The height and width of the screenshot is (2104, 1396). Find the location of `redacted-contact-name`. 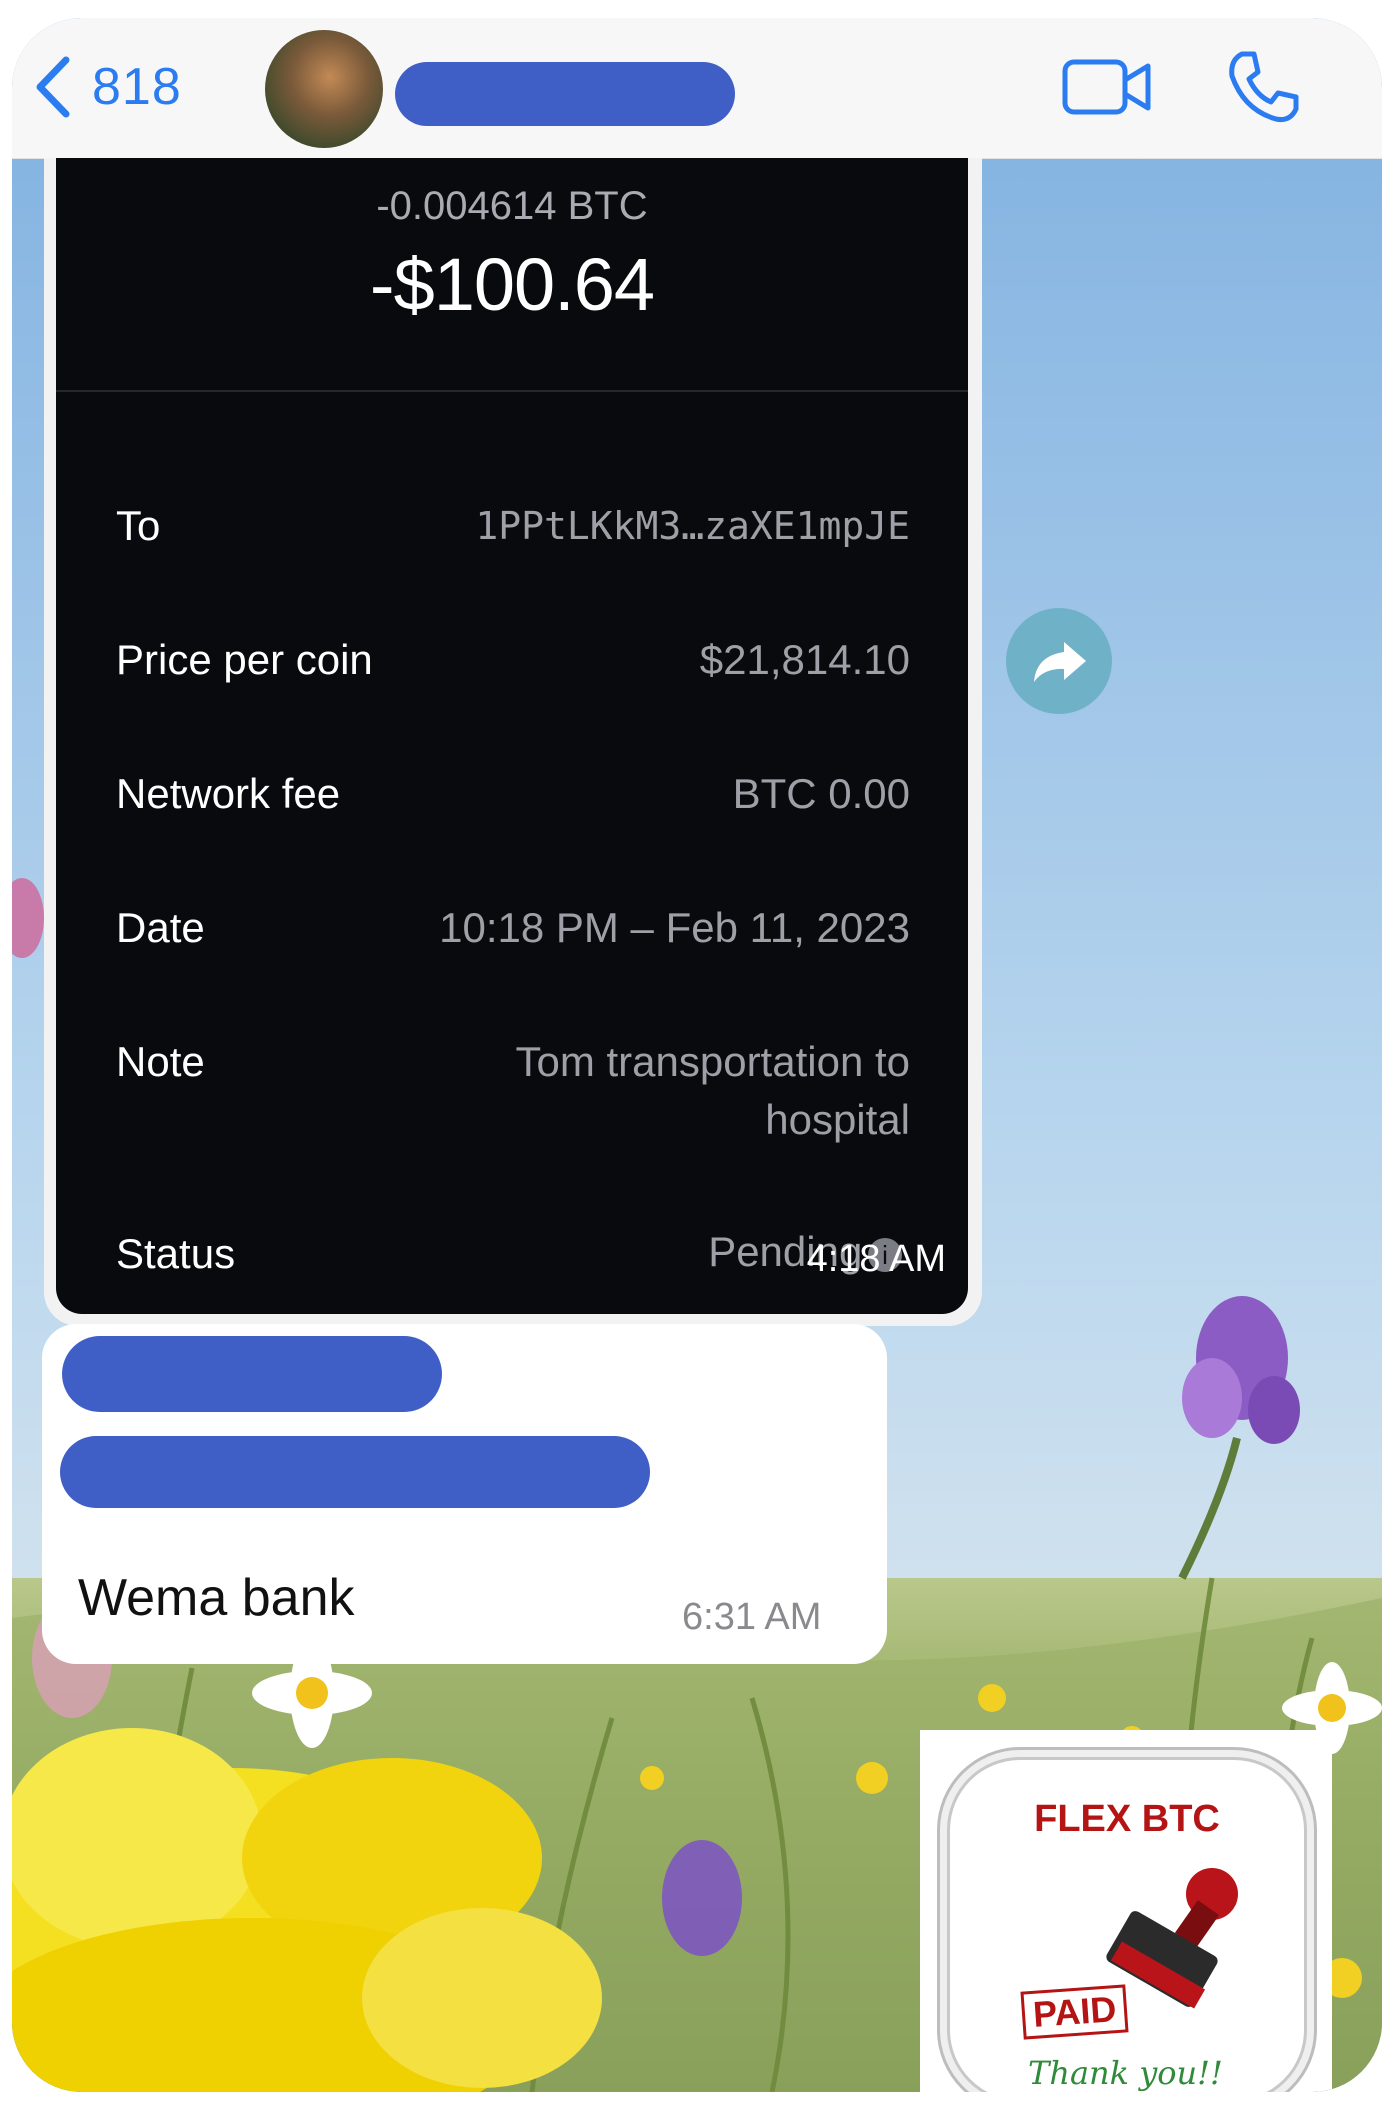

redacted-contact-name is located at coordinates (565, 94).